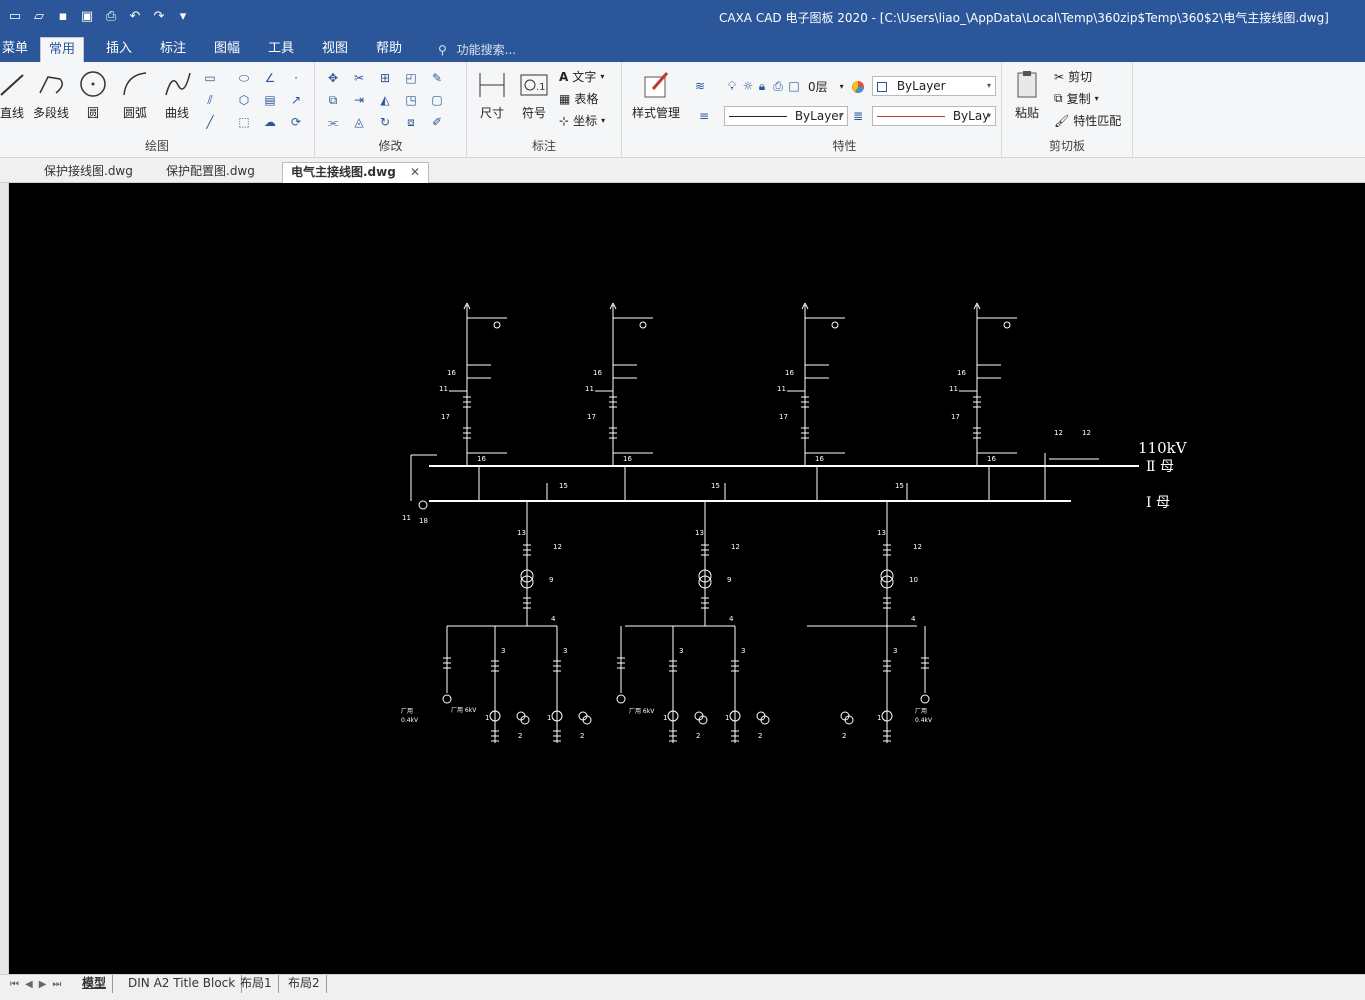 This screenshot has height=1000, width=1365. I want to click on trim-icon: ✂, so click(359, 78).